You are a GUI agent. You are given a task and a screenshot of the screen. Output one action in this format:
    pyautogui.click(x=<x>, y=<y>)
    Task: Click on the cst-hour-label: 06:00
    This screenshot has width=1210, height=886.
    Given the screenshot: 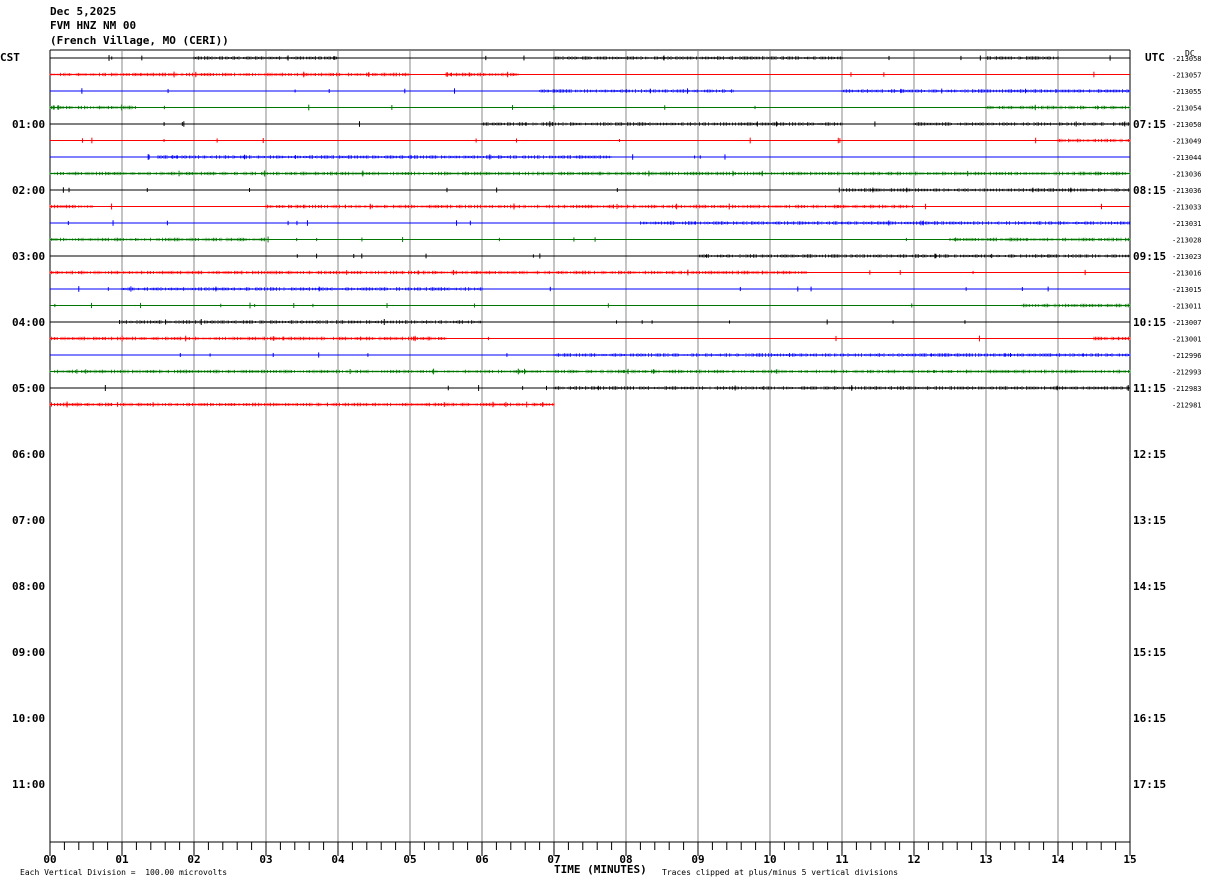 What is the action you would take?
    pyautogui.click(x=28, y=454)
    